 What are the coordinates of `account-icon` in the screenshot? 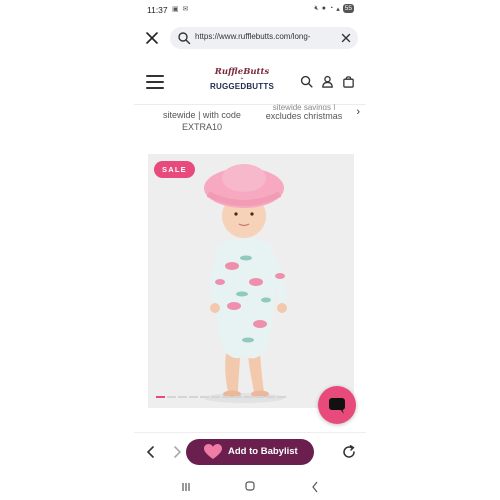 It's located at (327, 81).